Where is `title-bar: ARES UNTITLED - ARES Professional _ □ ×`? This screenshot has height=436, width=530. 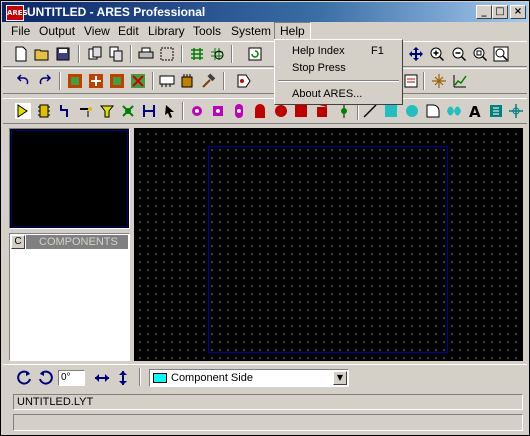
title-bar: ARES UNTITLED - ARES Professional _ □ × is located at coordinates (265, 12).